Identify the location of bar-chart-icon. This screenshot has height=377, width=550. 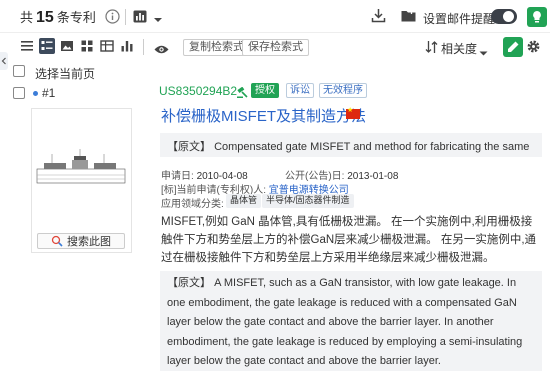
(127, 46).